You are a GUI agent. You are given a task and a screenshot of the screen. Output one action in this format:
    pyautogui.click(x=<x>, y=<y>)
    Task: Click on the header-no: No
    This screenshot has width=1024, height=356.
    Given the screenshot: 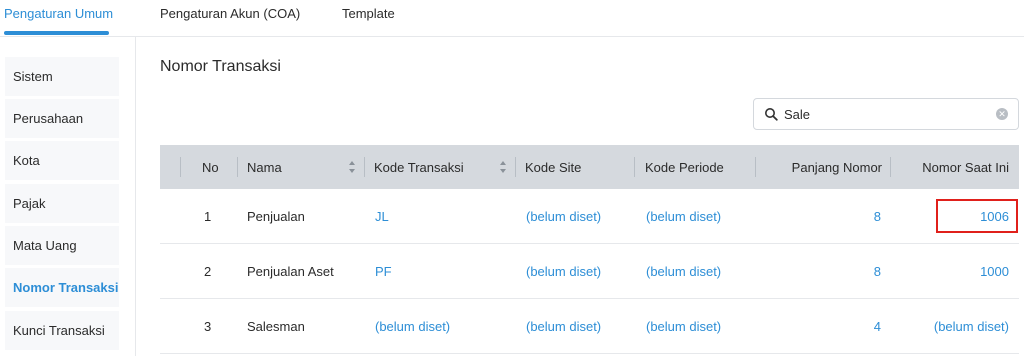 What is the action you would take?
    pyautogui.click(x=210, y=167)
    